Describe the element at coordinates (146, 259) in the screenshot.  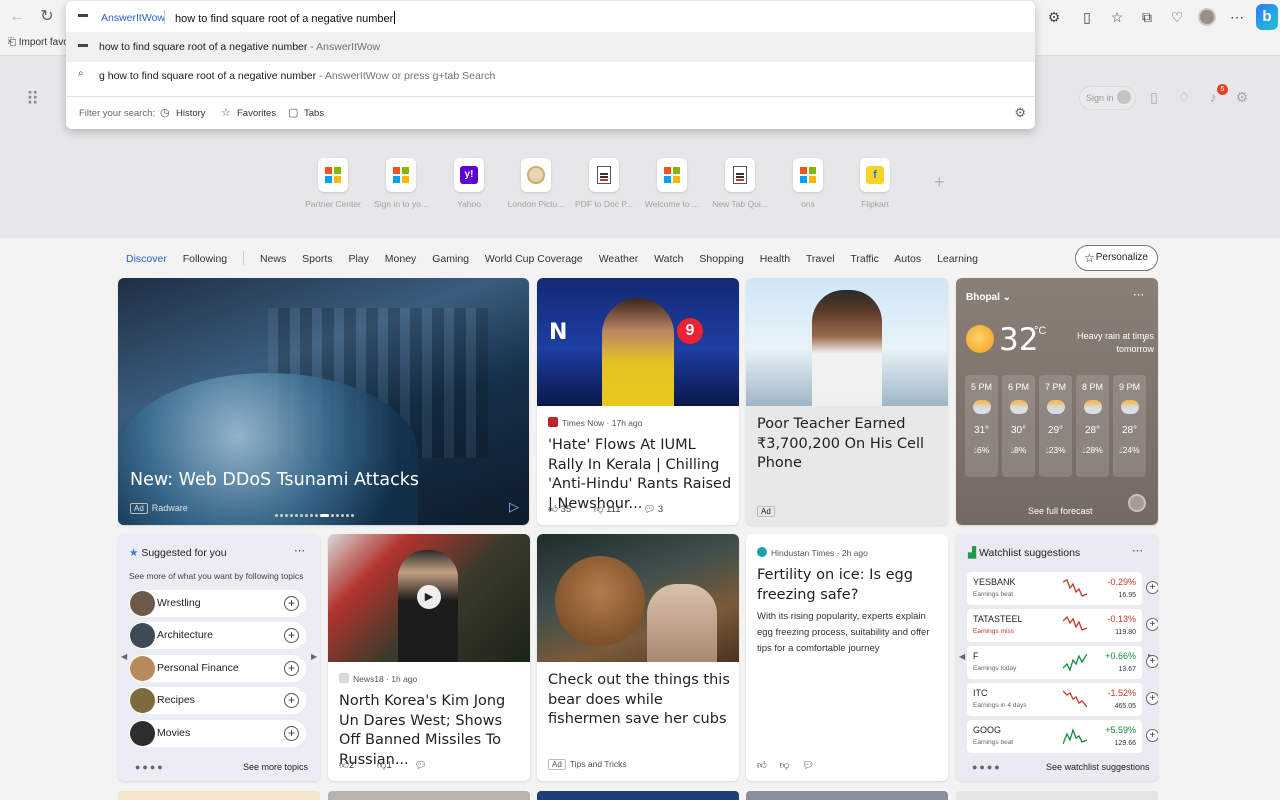
I see `tab-discover: Discover` at that location.